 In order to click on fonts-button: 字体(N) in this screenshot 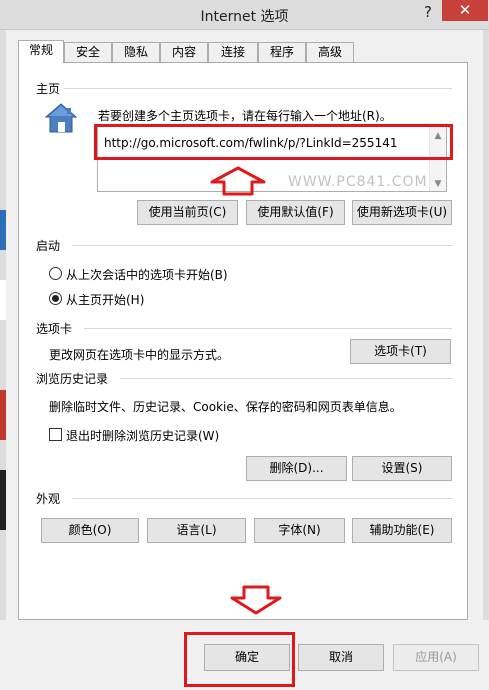, I will do `click(299, 530)`.